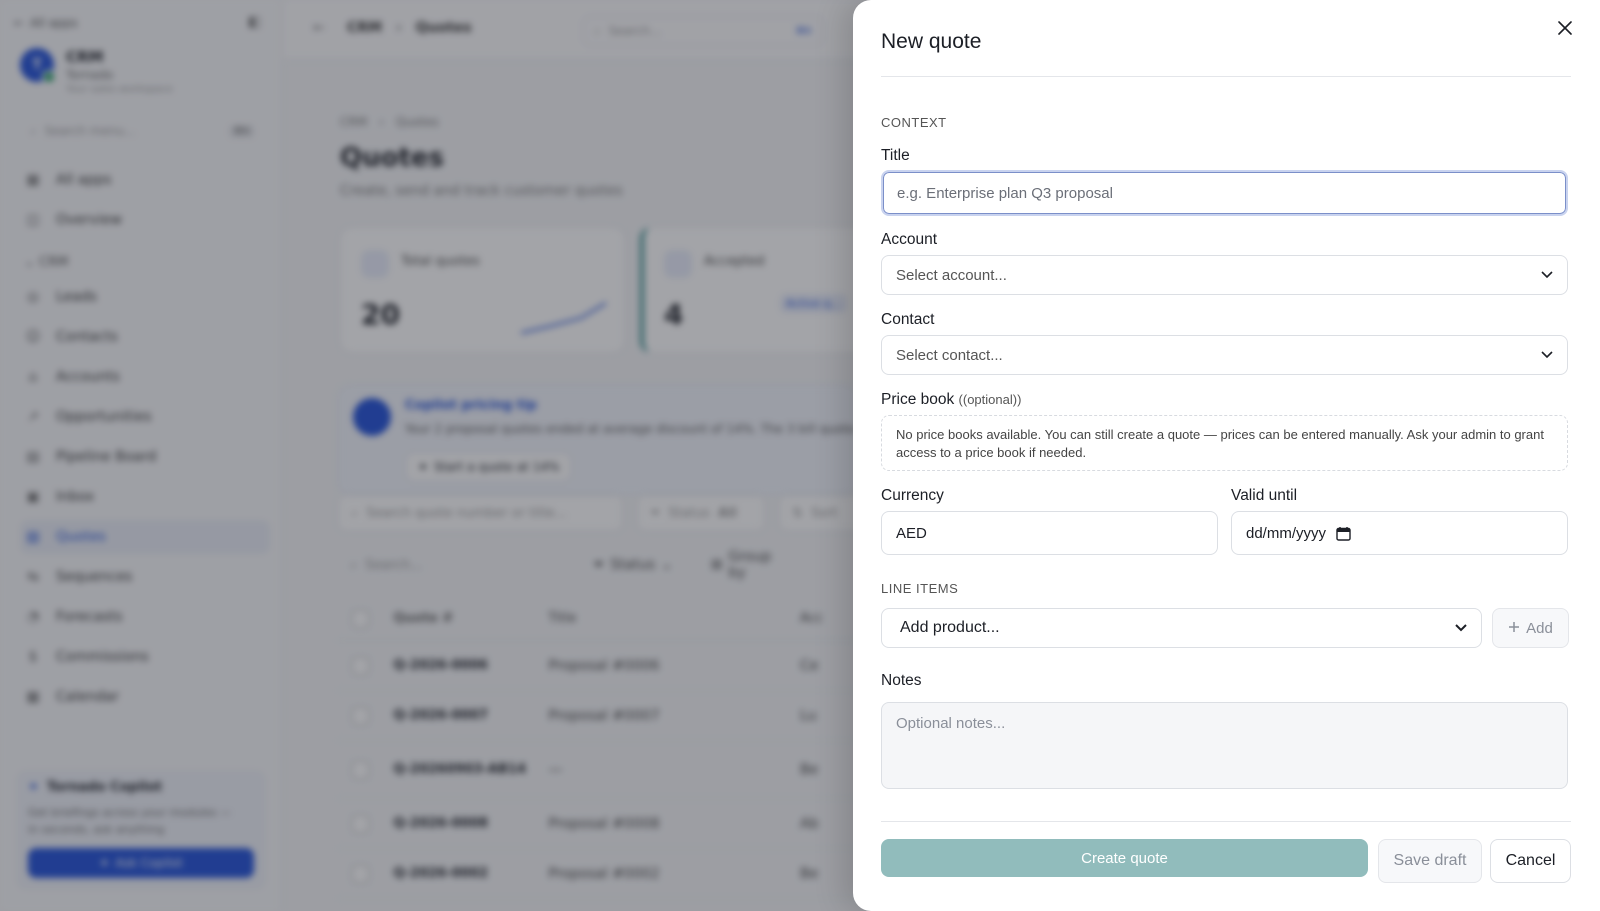 The width and height of the screenshot is (1600, 911). I want to click on close-button, so click(1565, 28).